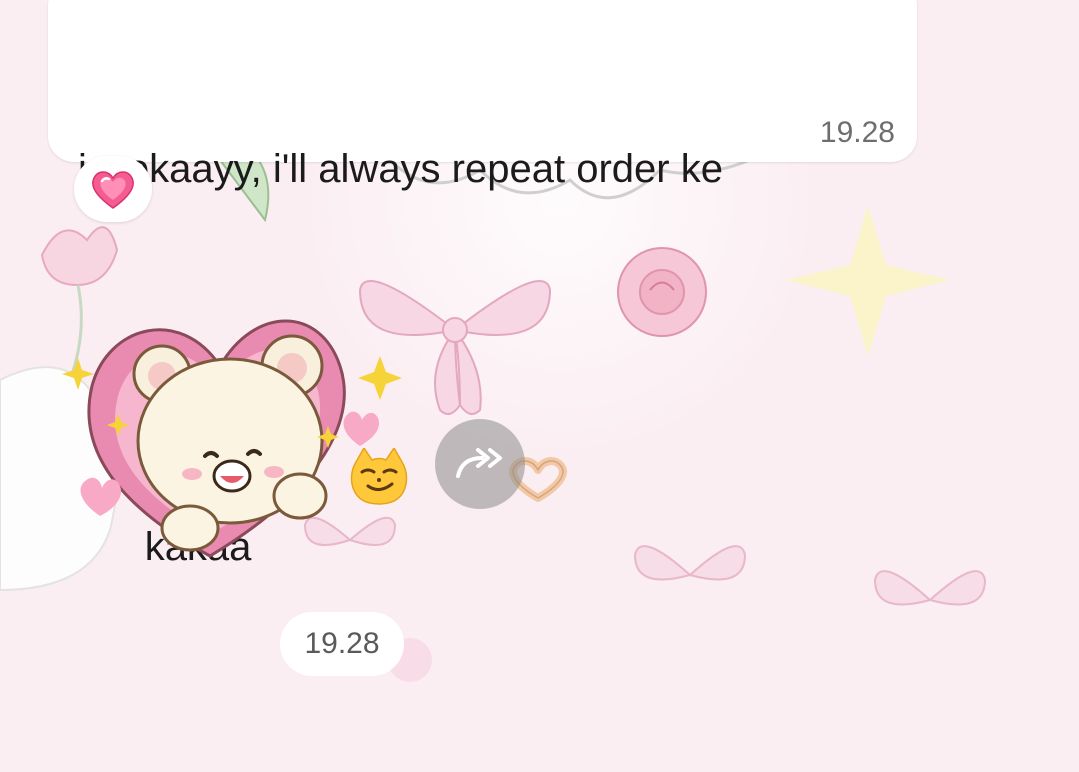 Image resolution: width=1079 pixels, height=772 pixels. What do you see at coordinates (400, 169) in the screenshot?
I see `message-line-1: issokaayy, i'll always repeat order ke` at bounding box center [400, 169].